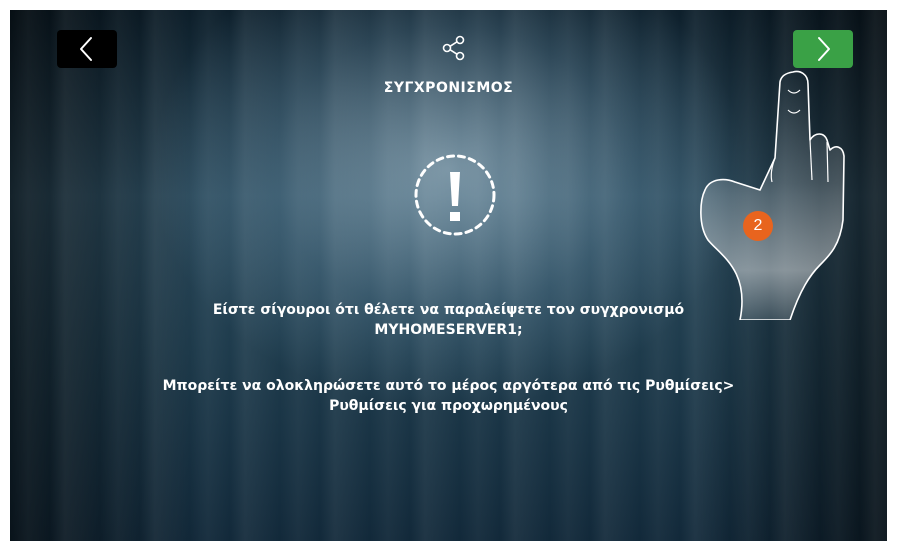 The height and width of the screenshot is (541, 898). I want to click on server-name: MYHOMESERVER1;, so click(448, 330).